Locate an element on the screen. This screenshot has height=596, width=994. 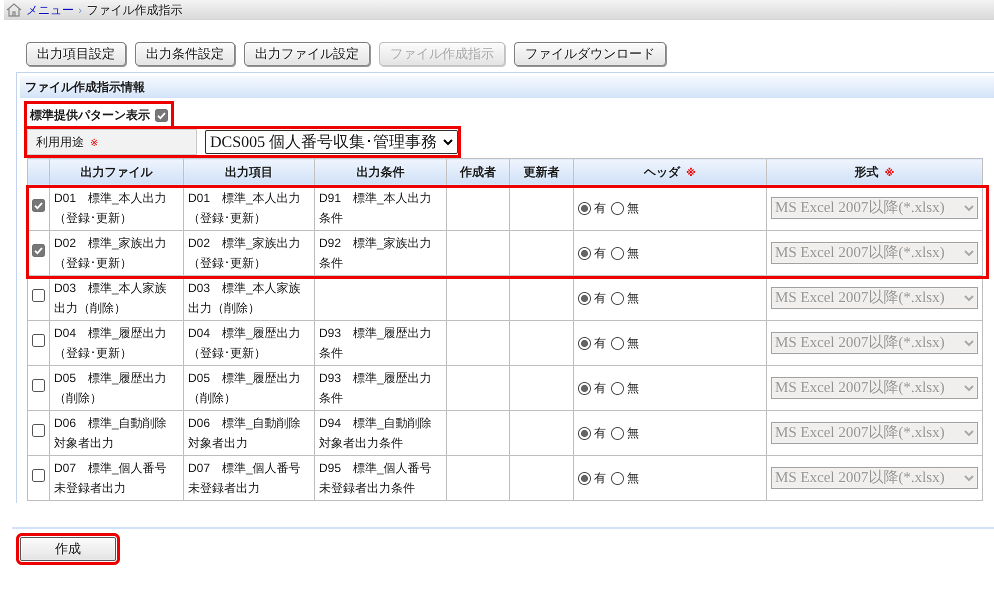
column-header: 出力項目 is located at coordinates (249, 172).